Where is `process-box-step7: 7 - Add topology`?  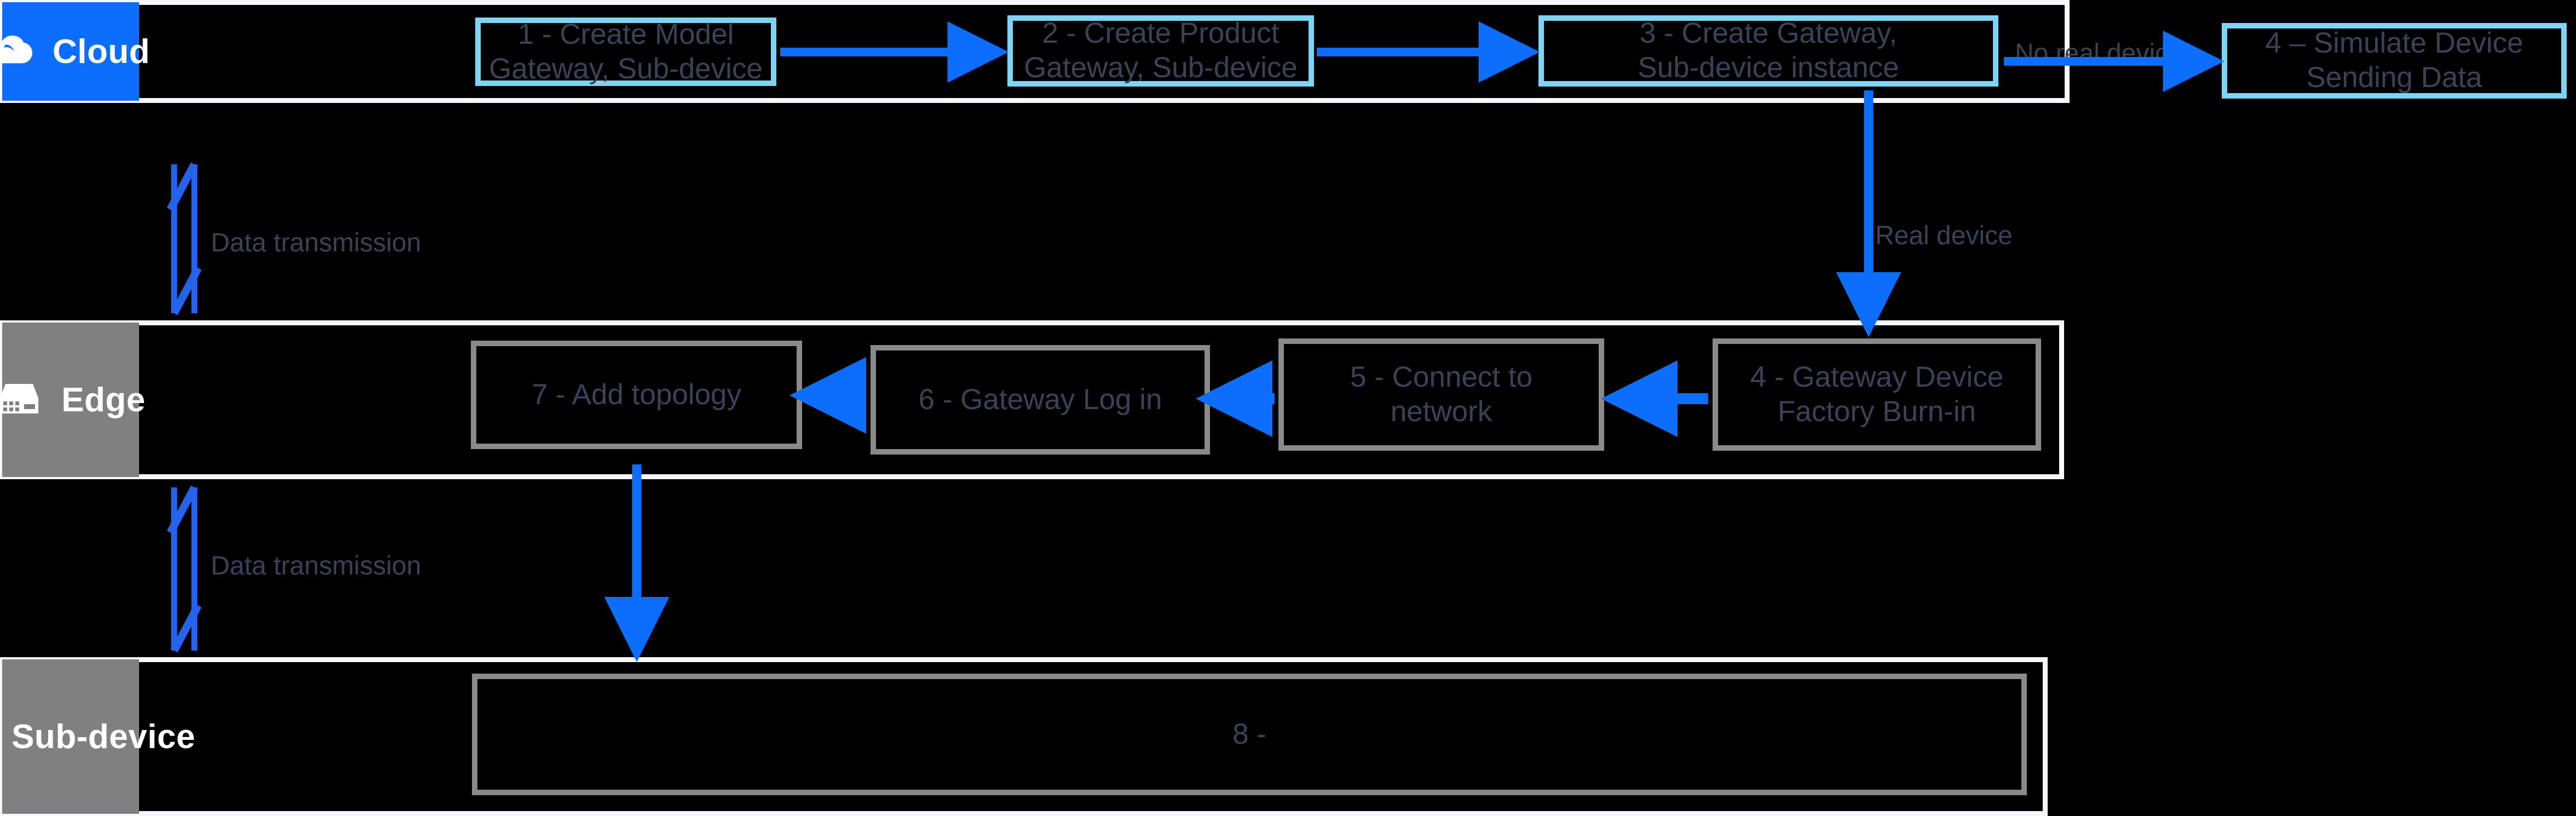
process-box-step7: 7 - Add topology is located at coordinates (636, 395).